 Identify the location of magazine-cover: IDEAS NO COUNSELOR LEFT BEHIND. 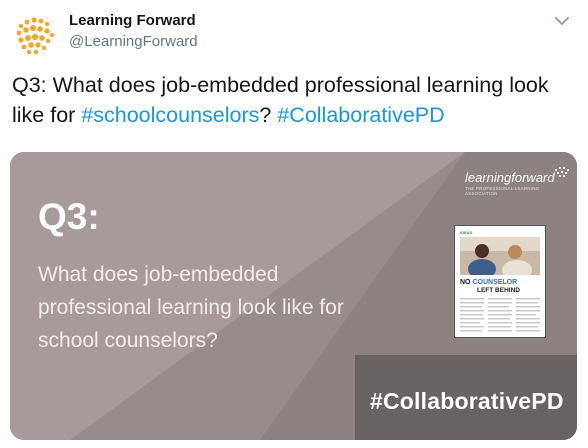
(500, 281).